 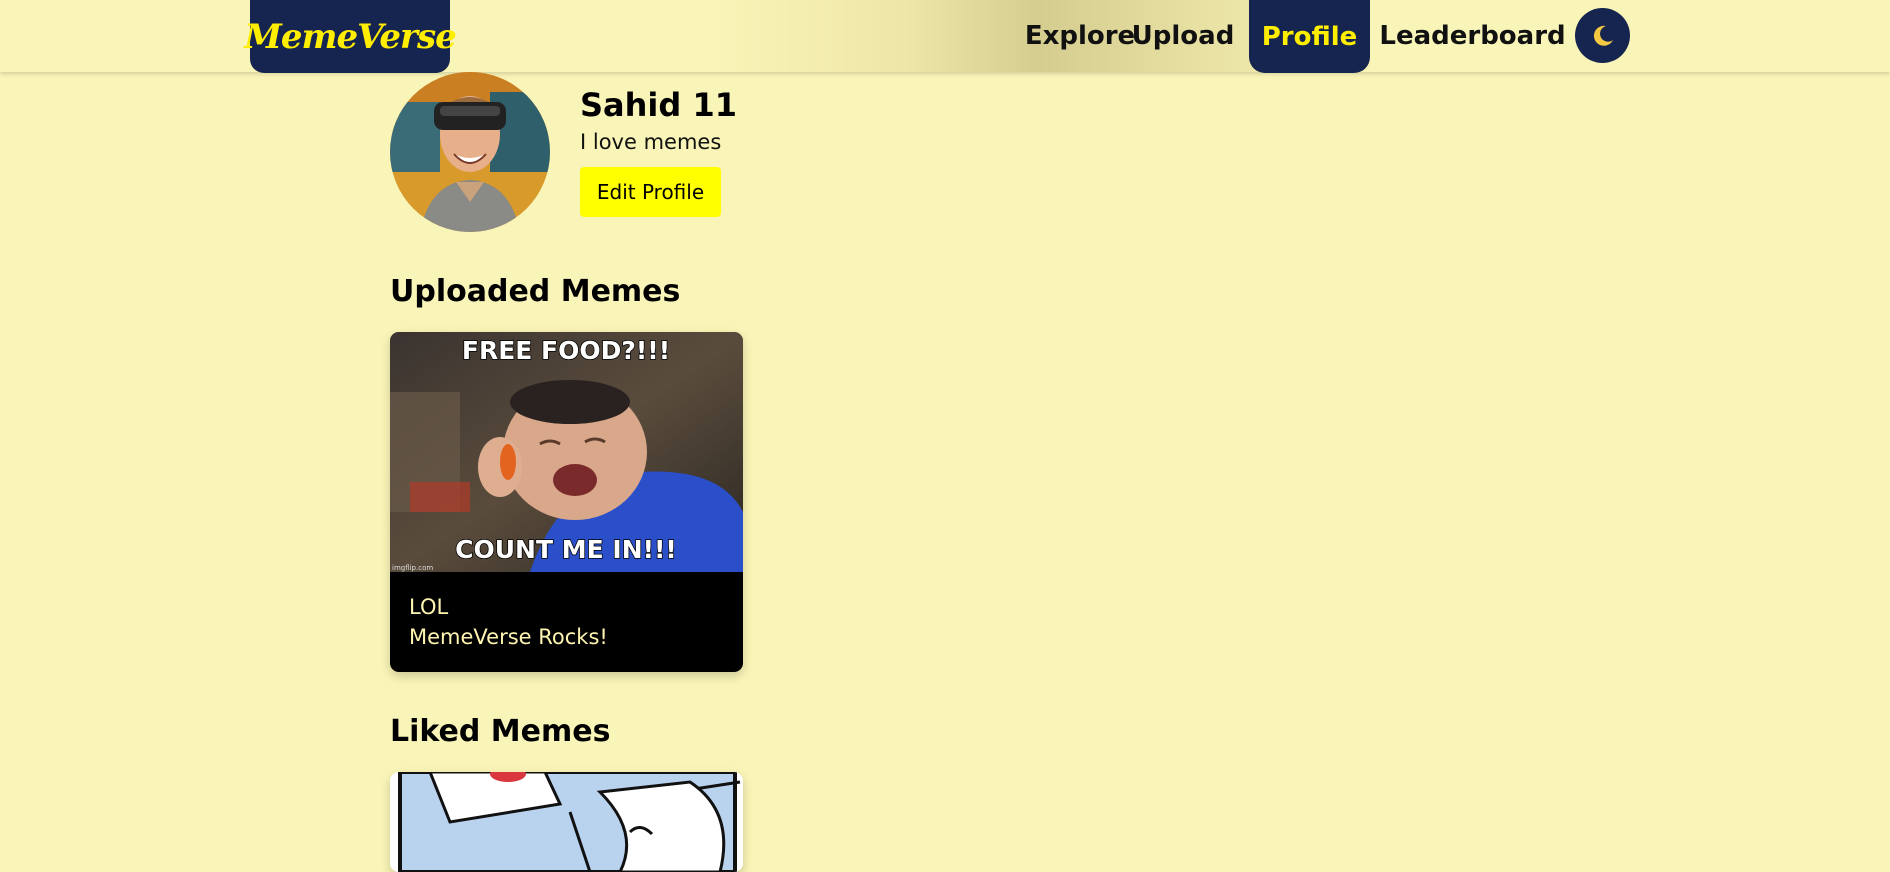 I want to click on theme-toggle-button, so click(x=1602, y=35).